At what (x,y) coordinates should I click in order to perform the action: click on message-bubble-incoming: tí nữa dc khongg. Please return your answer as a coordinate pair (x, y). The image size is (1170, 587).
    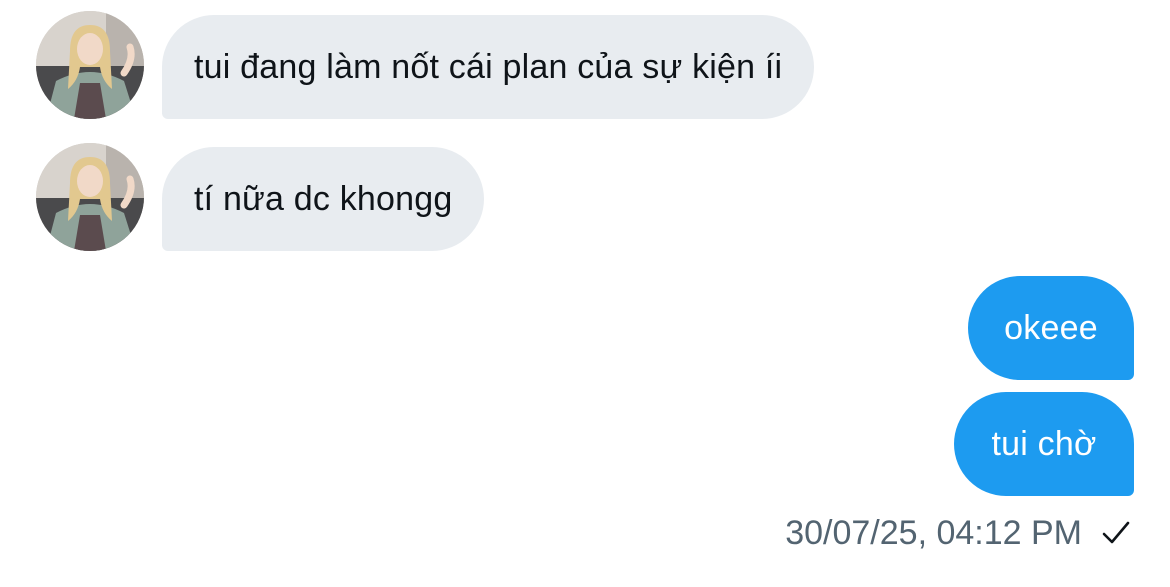
    Looking at the image, I should click on (323, 199).